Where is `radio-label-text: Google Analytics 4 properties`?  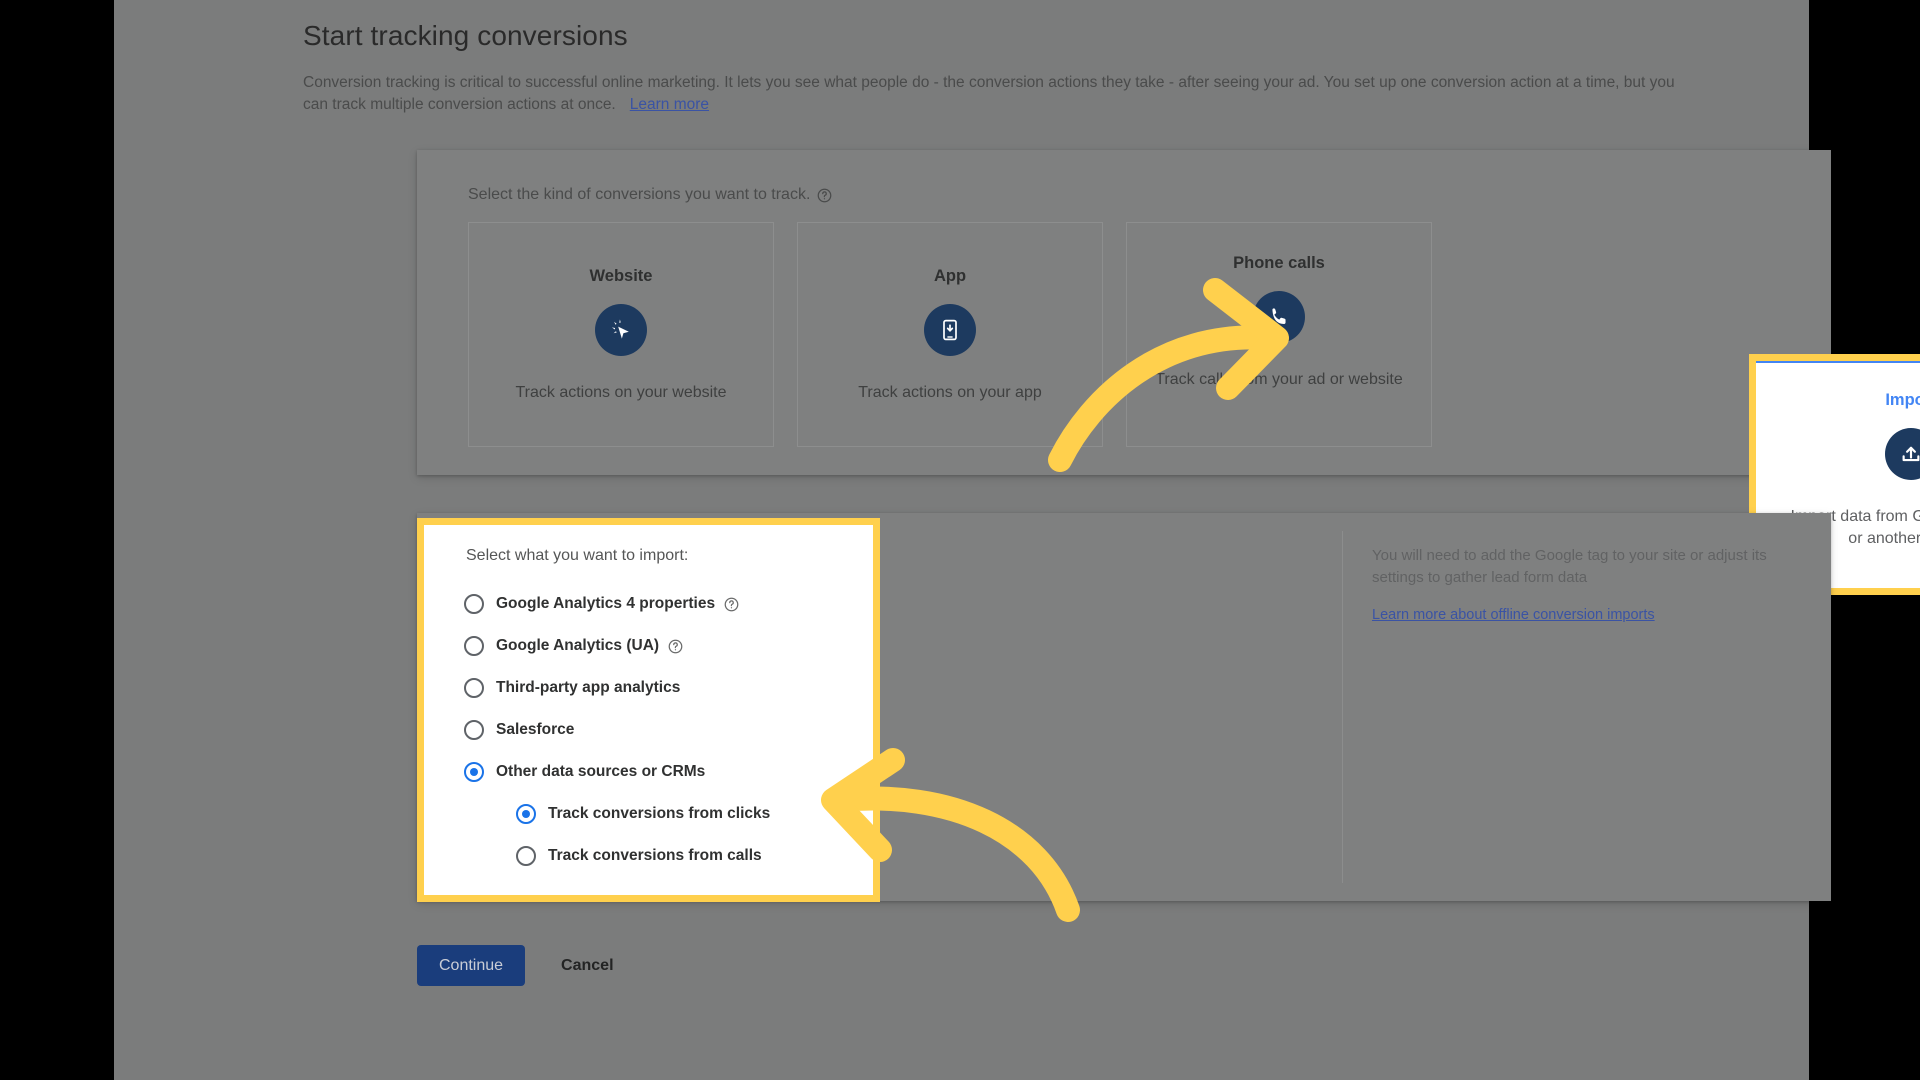 radio-label-text: Google Analytics 4 properties is located at coordinates (606, 603).